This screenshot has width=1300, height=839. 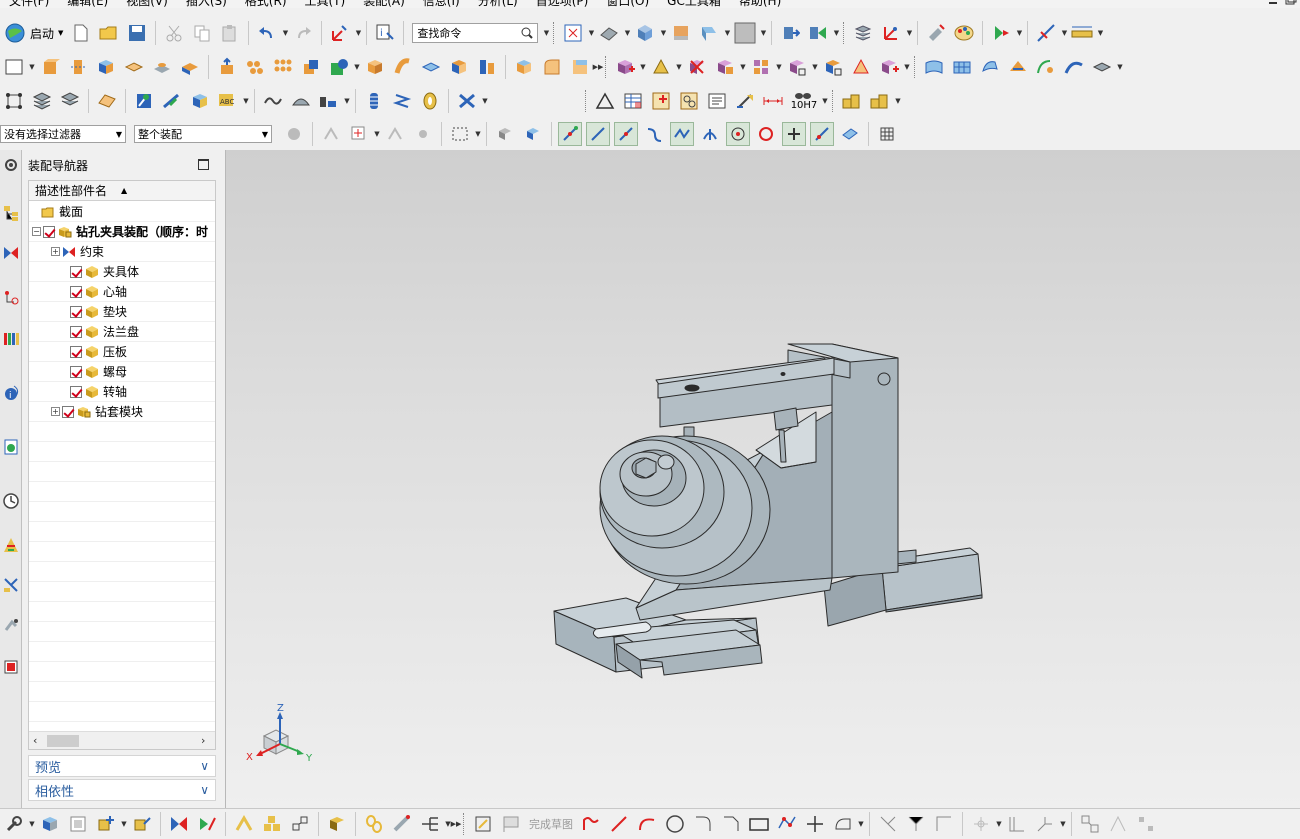 I want to click on tree-row-part: 心轴, so click(x=122, y=292).